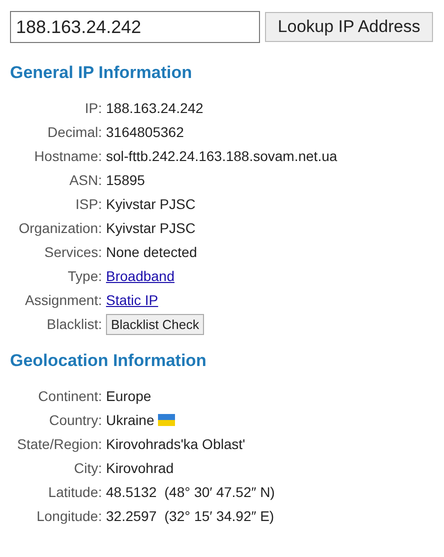 Image resolution: width=444 pixels, height=557 pixels. What do you see at coordinates (74, 324) in the screenshot?
I see `field-label: Blacklist:` at bounding box center [74, 324].